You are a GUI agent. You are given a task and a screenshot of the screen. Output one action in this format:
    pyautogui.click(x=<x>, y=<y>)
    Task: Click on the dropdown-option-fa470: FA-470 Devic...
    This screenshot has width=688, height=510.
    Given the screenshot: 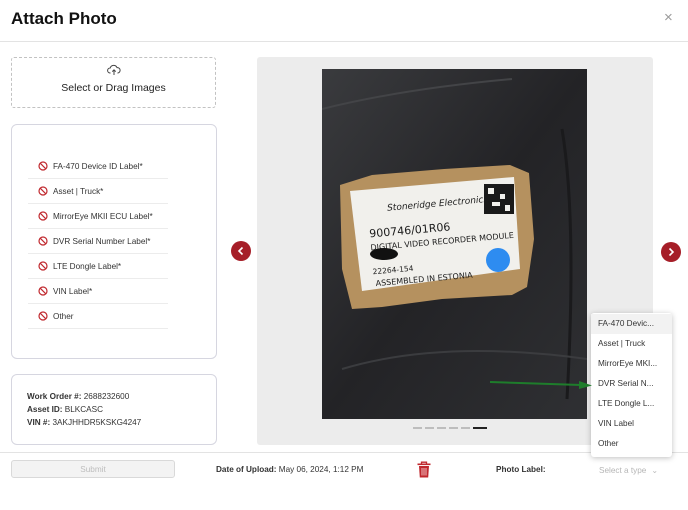 What is the action you would take?
    pyautogui.click(x=631, y=324)
    